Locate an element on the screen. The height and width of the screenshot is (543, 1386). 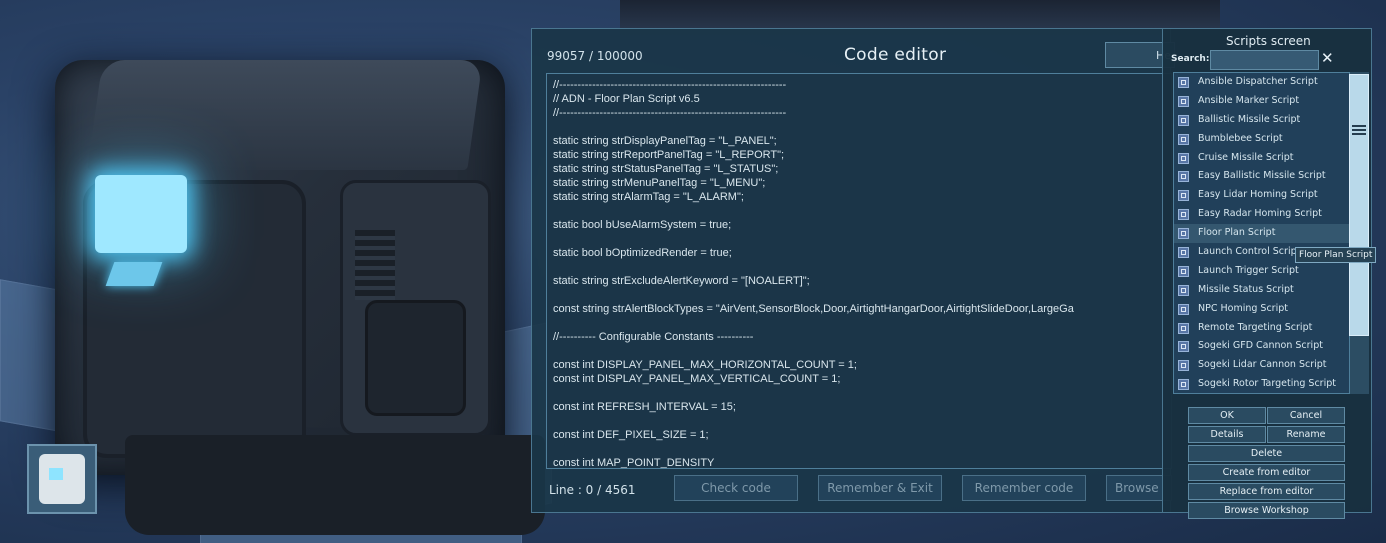
line-counter: Line : 0 / 4561 is located at coordinates (592, 490).